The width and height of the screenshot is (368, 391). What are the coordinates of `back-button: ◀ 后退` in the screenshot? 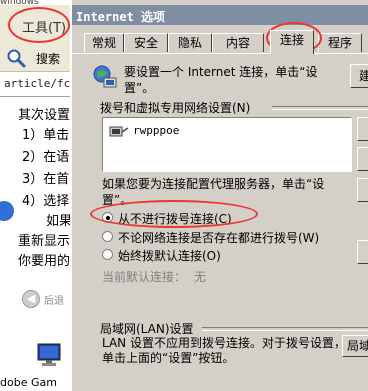 It's located at (44, 299).